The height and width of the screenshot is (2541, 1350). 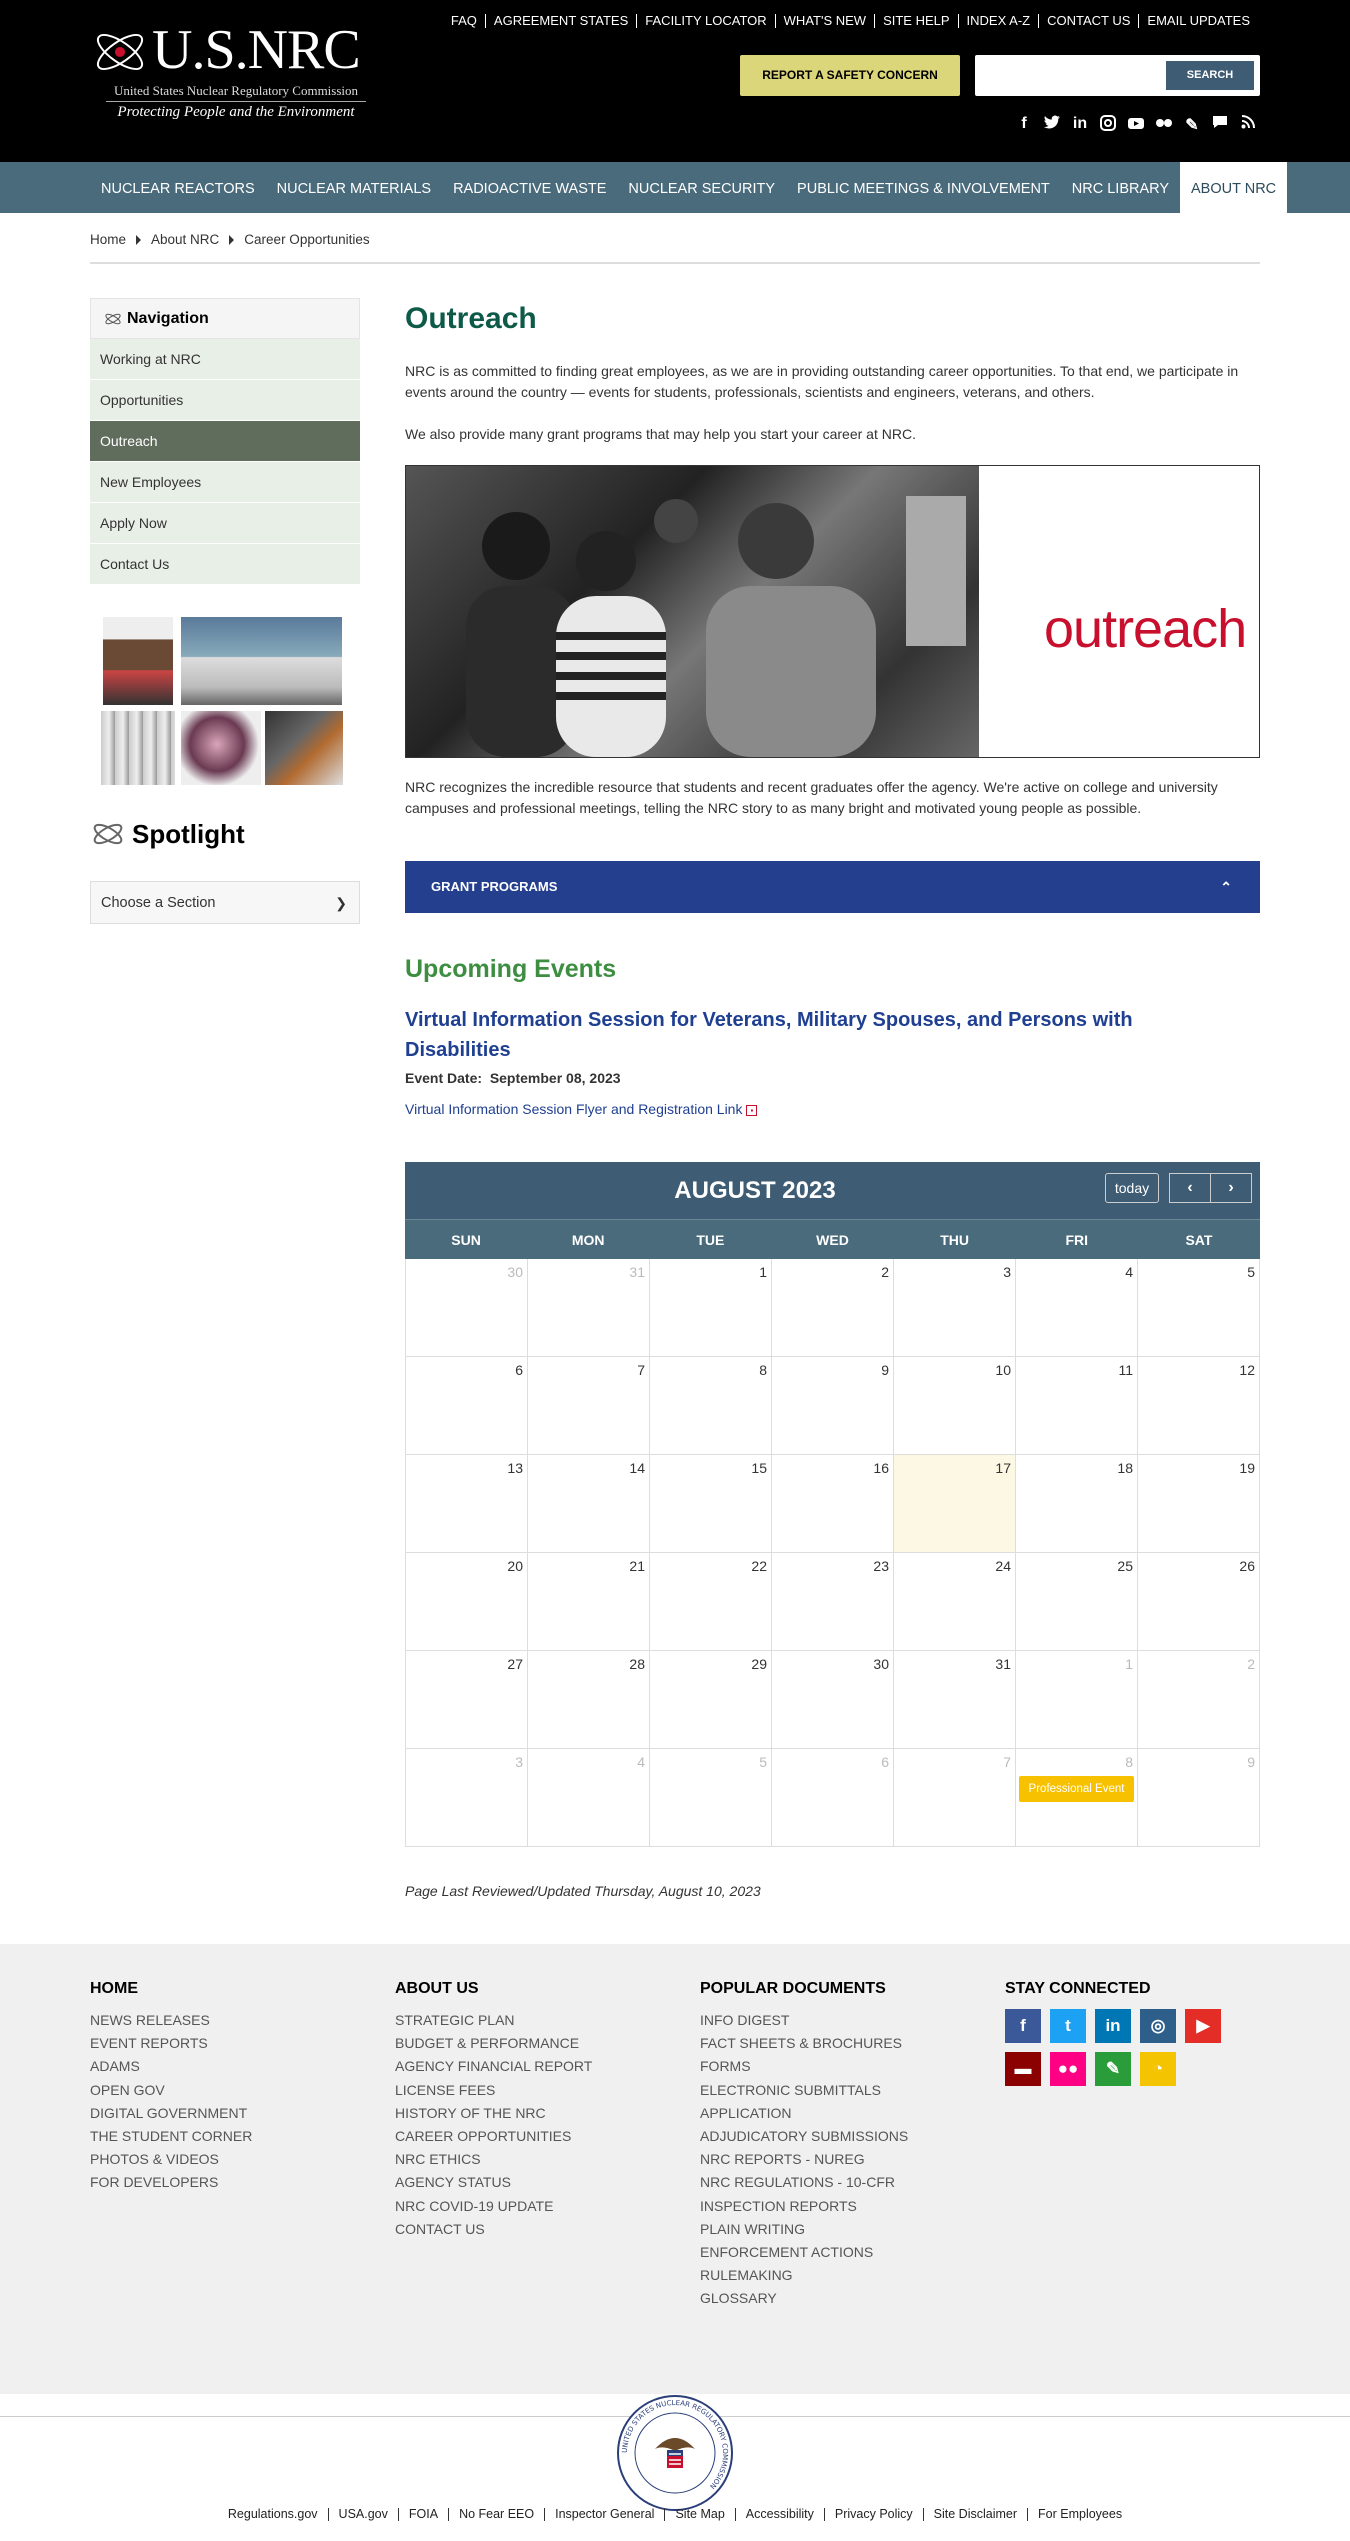 I want to click on bottom-link: USA.gov, so click(x=362, y=2514).